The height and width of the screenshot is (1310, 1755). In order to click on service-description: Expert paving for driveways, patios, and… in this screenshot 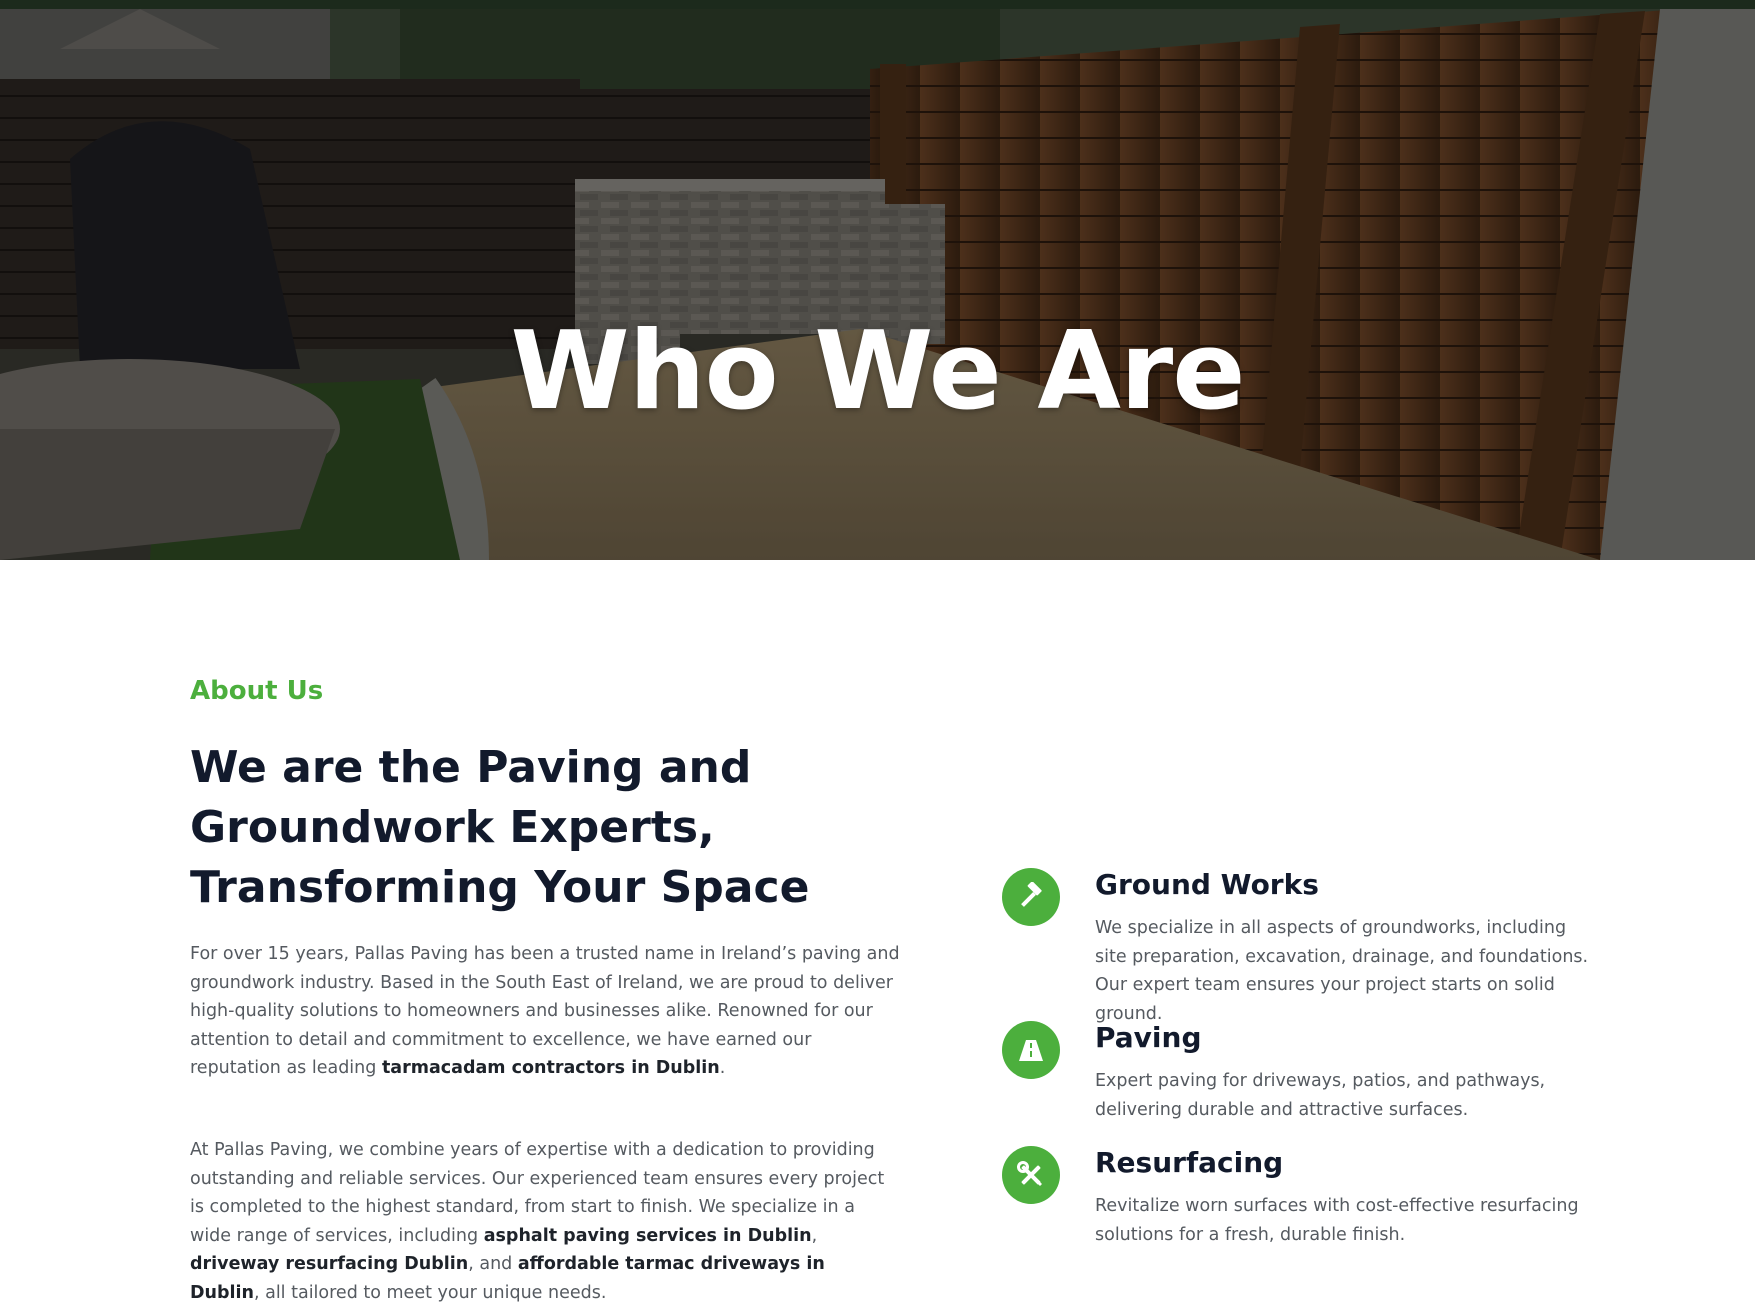, I will do `click(1320, 1095)`.